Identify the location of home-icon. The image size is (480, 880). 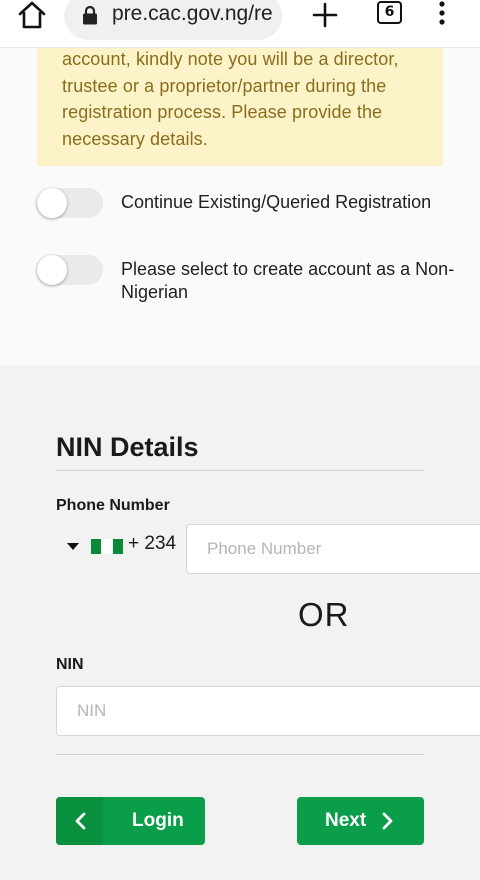
(32, 15).